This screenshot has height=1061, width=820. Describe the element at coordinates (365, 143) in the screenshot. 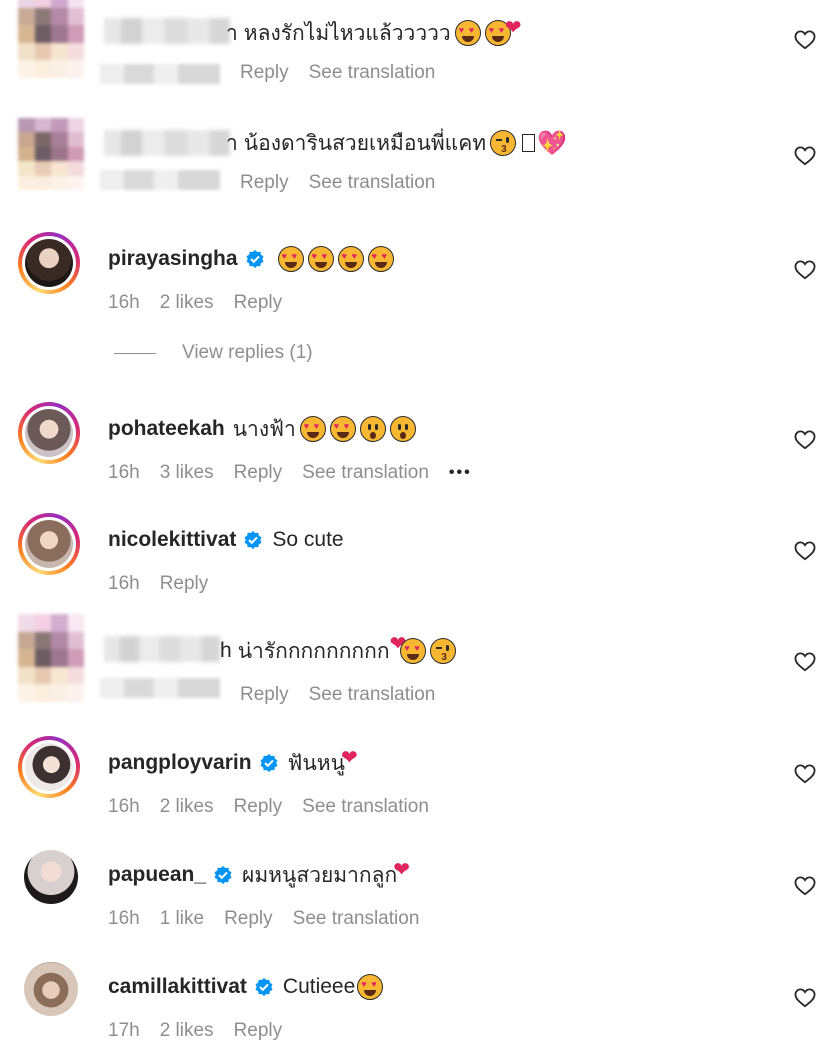

I see `comment-text: น้องดารินสวยเหมือนพี่แคท` at that location.